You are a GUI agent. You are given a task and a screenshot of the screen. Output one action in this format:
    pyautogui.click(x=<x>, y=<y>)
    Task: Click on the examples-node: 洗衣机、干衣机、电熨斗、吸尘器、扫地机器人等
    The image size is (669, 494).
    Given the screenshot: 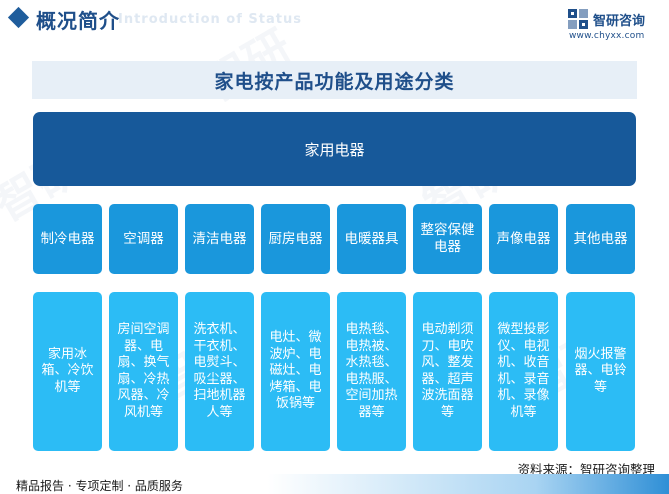 What is the action you would take?
    pyautogui.click(x=219, y=371)
    